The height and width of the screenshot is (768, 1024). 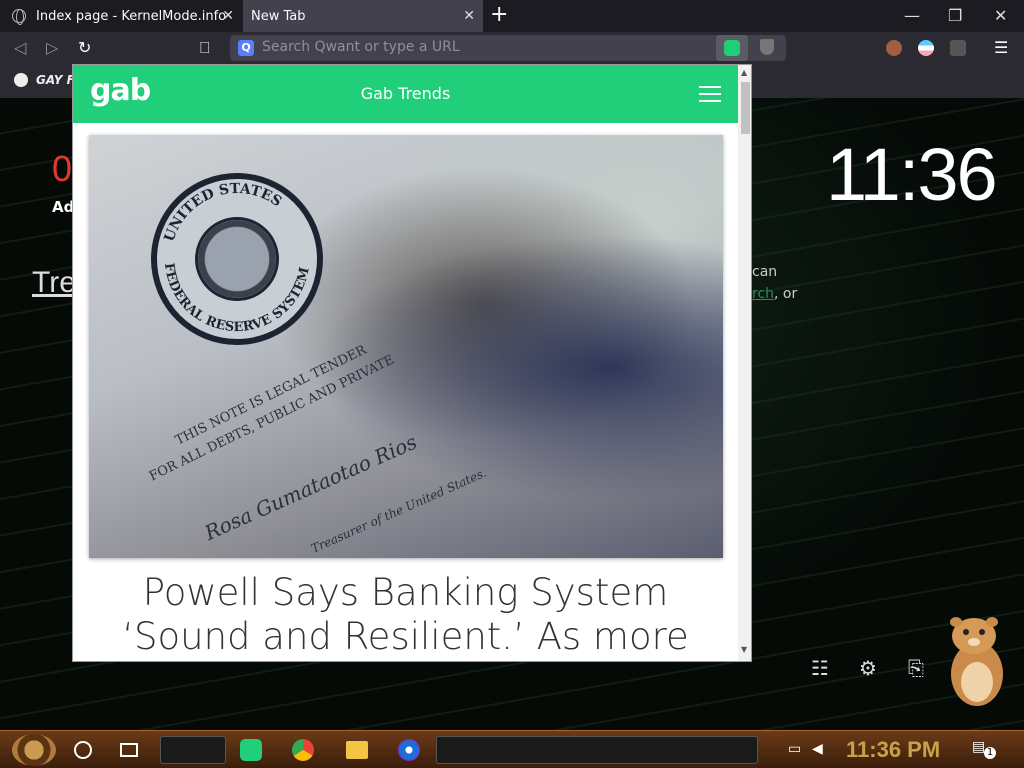 What do you see at coordinates (63, 207) in the screenshot?
I see `bg-ad-text: Ad` at bounding box center [63, 207].